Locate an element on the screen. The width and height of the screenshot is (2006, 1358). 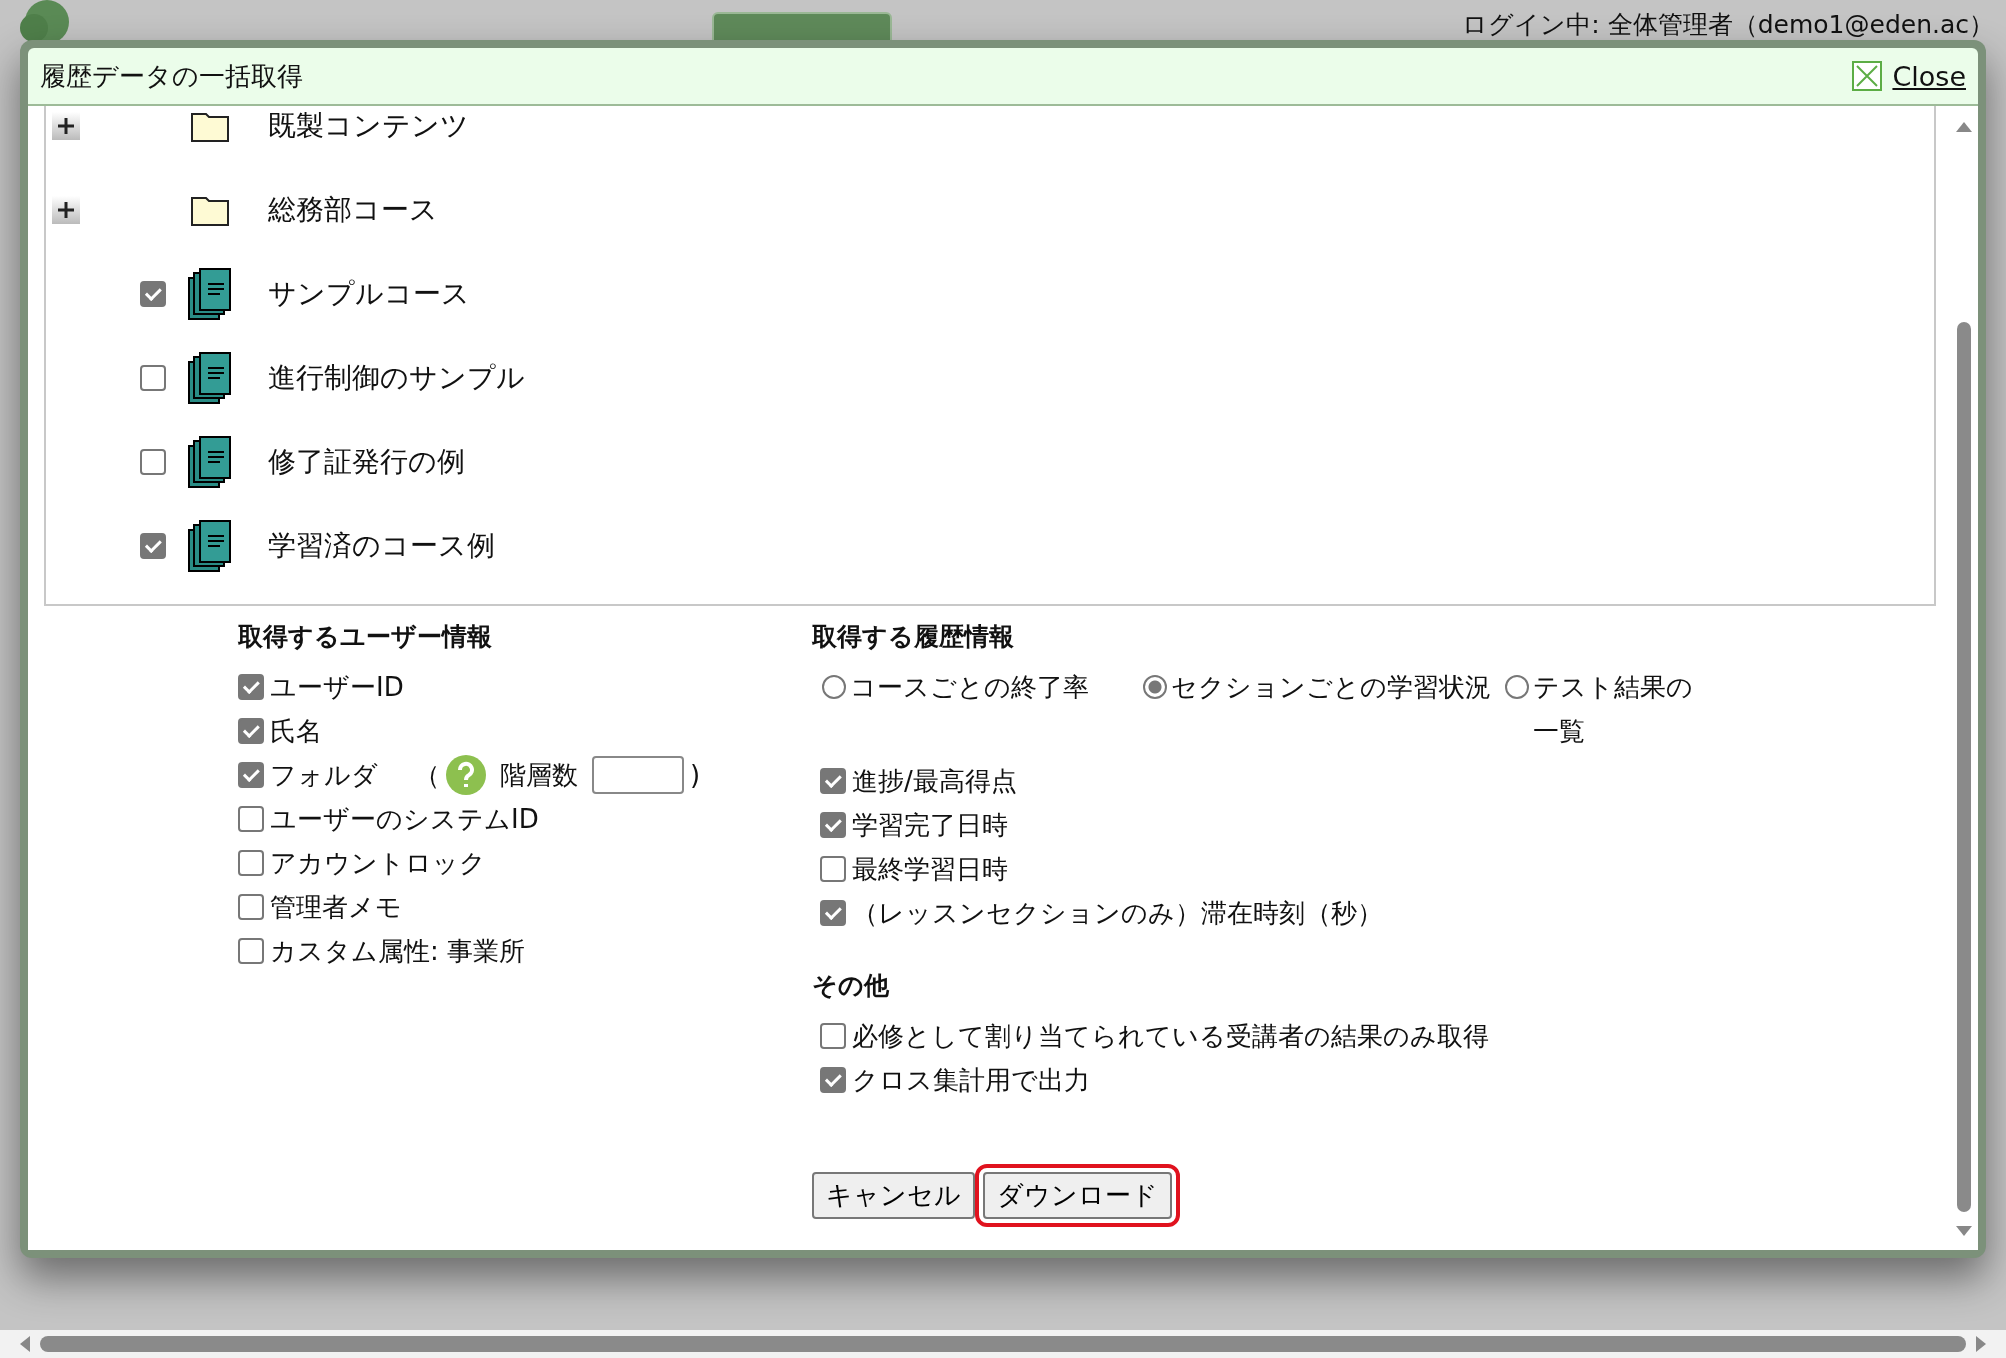
option-label: 最終学習日時 is located at coordinates (930, 869).